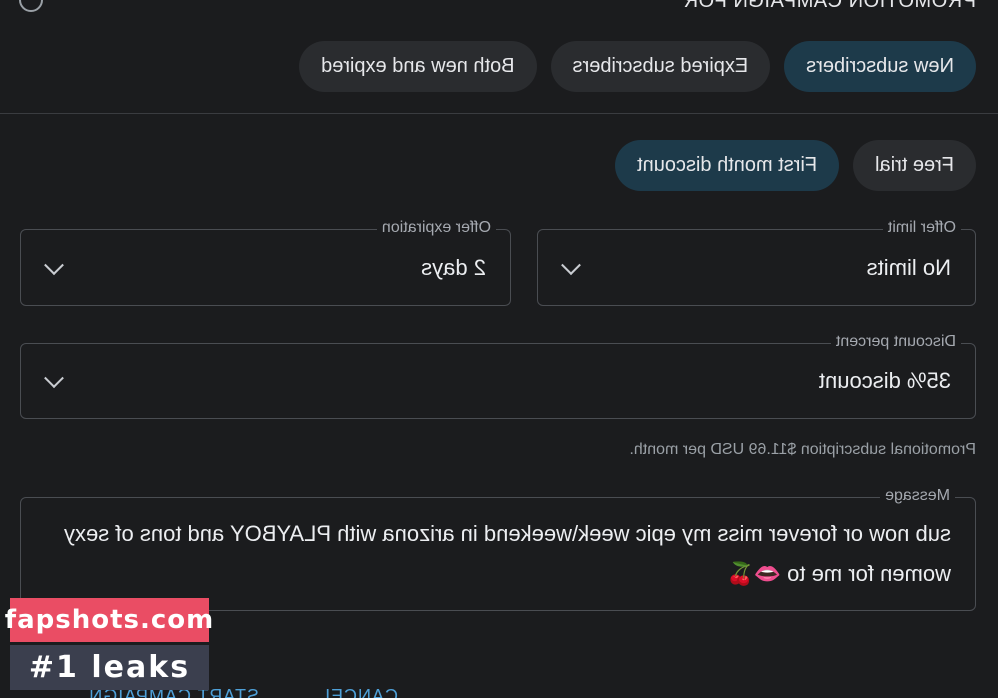 This screenshot has width=998, height=698. Describe the element at coordinates (453, 267) in the screenshot. I see `offer-expiration-value: 2 days` at that location.